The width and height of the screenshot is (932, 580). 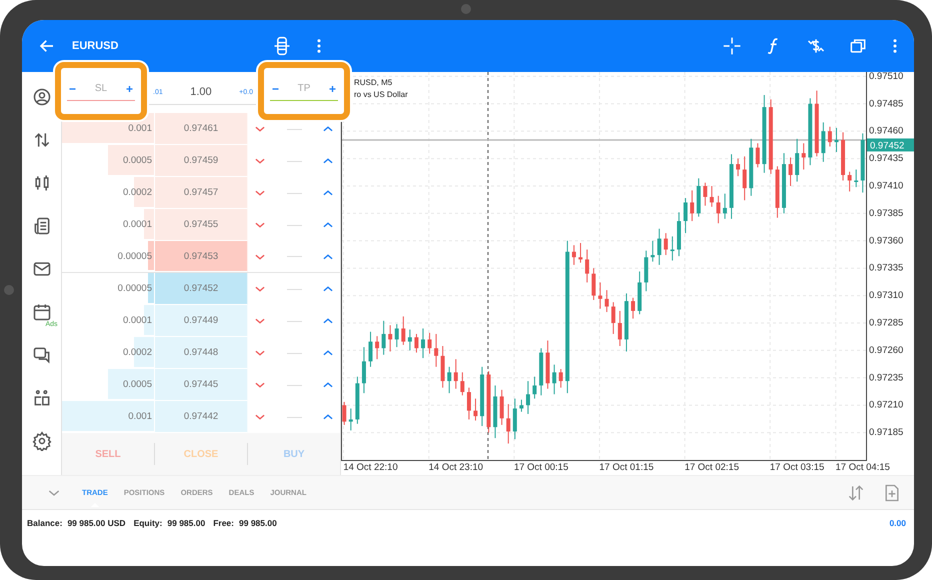 What do you see at coordinates (282, 46) in the screenshot?
I see `stack-icon` at bounding box center [282, 46].